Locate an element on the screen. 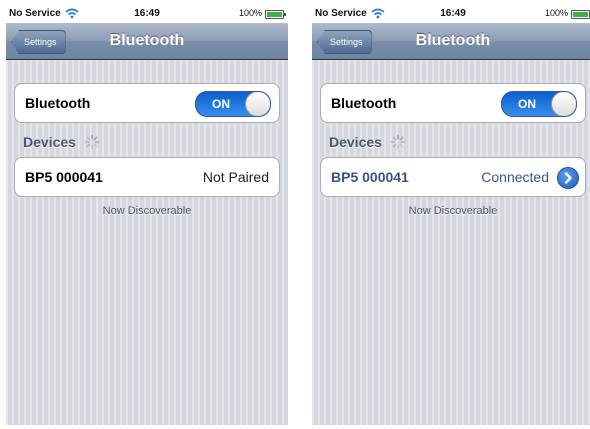 This screenshot has width=590, height=429. detail-disclosure-icon is located at coordinates (568, 178).